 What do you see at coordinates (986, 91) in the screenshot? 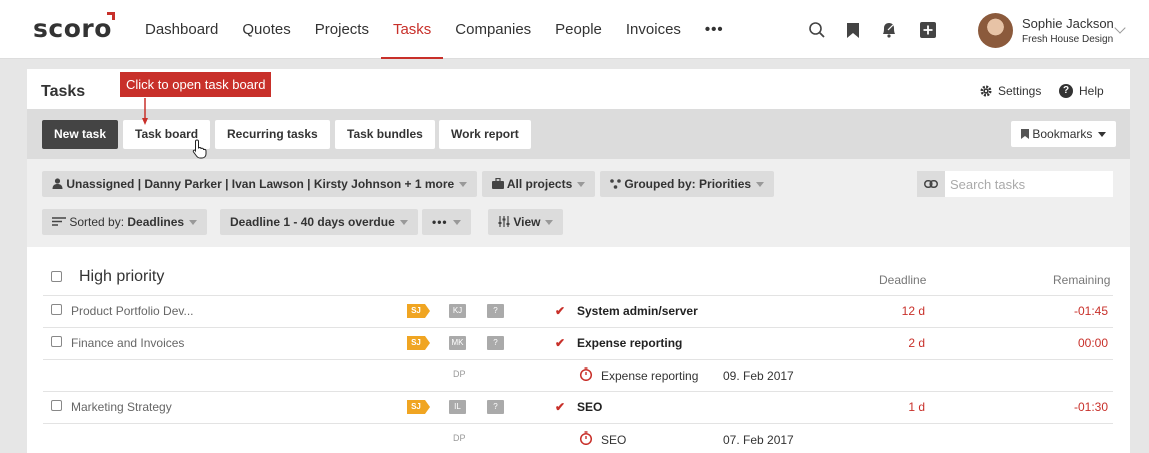
I see `gear-icon` at bounding box center [986, 91].